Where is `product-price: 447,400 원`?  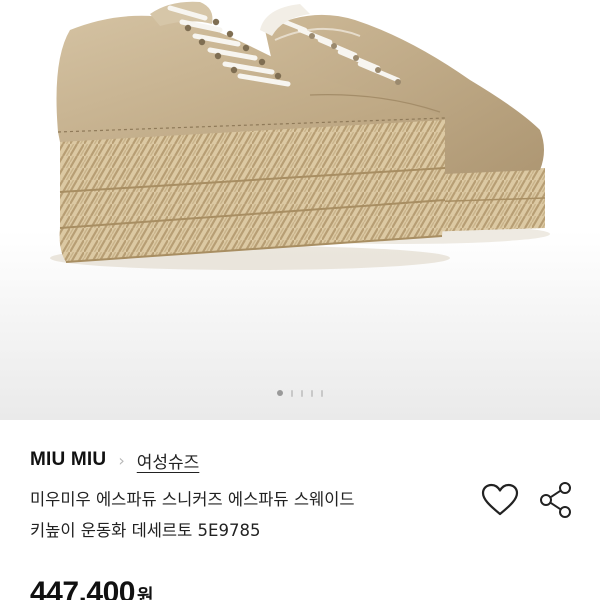
product-price: 447,400 원 is located at coordinates (92, 588).